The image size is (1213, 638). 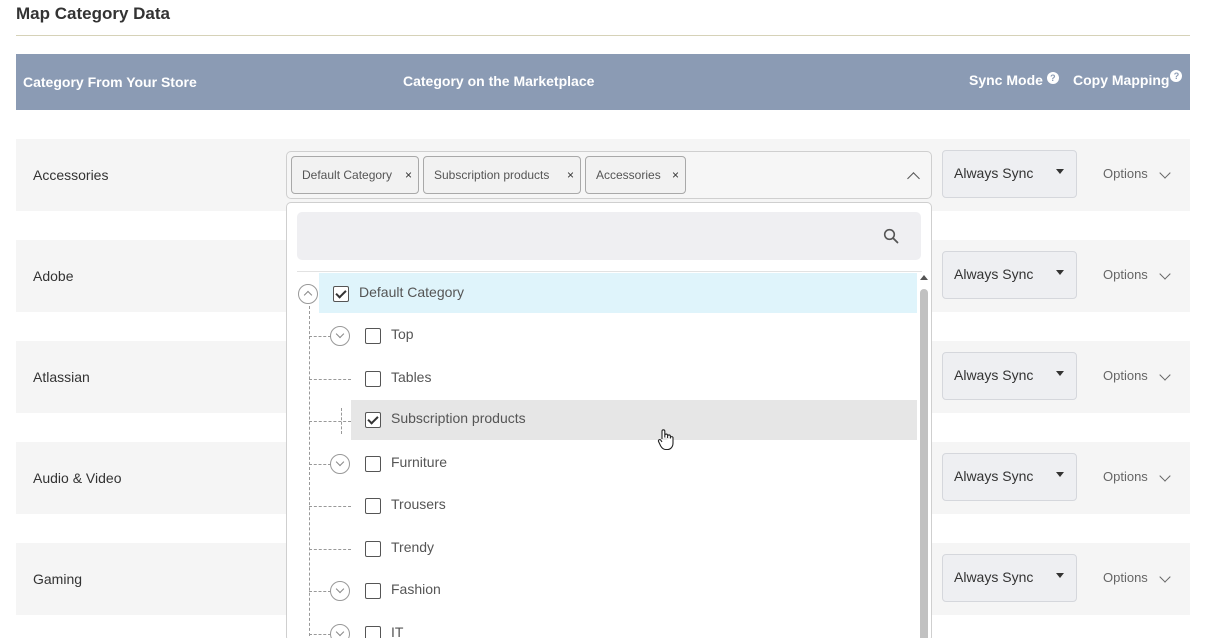 I want to click on scroll-up-icon, so click(x=924, y=277).